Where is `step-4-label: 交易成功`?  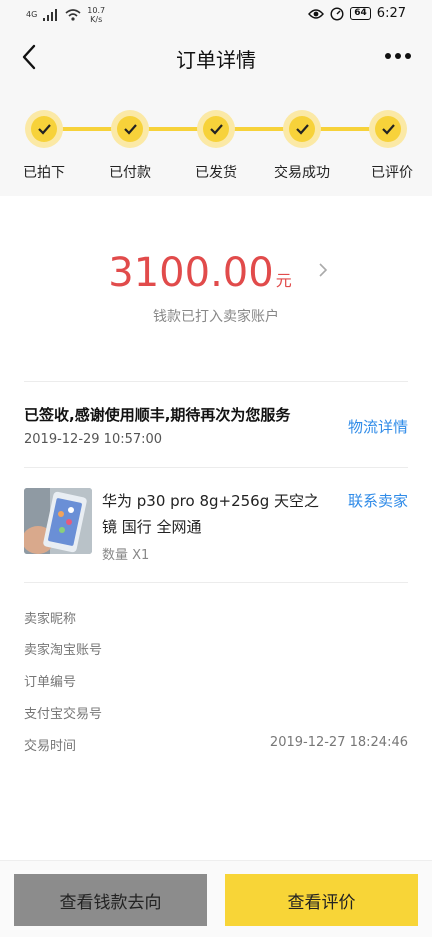 step-4-label: 交易成功 is located at coordinates (302, 173).